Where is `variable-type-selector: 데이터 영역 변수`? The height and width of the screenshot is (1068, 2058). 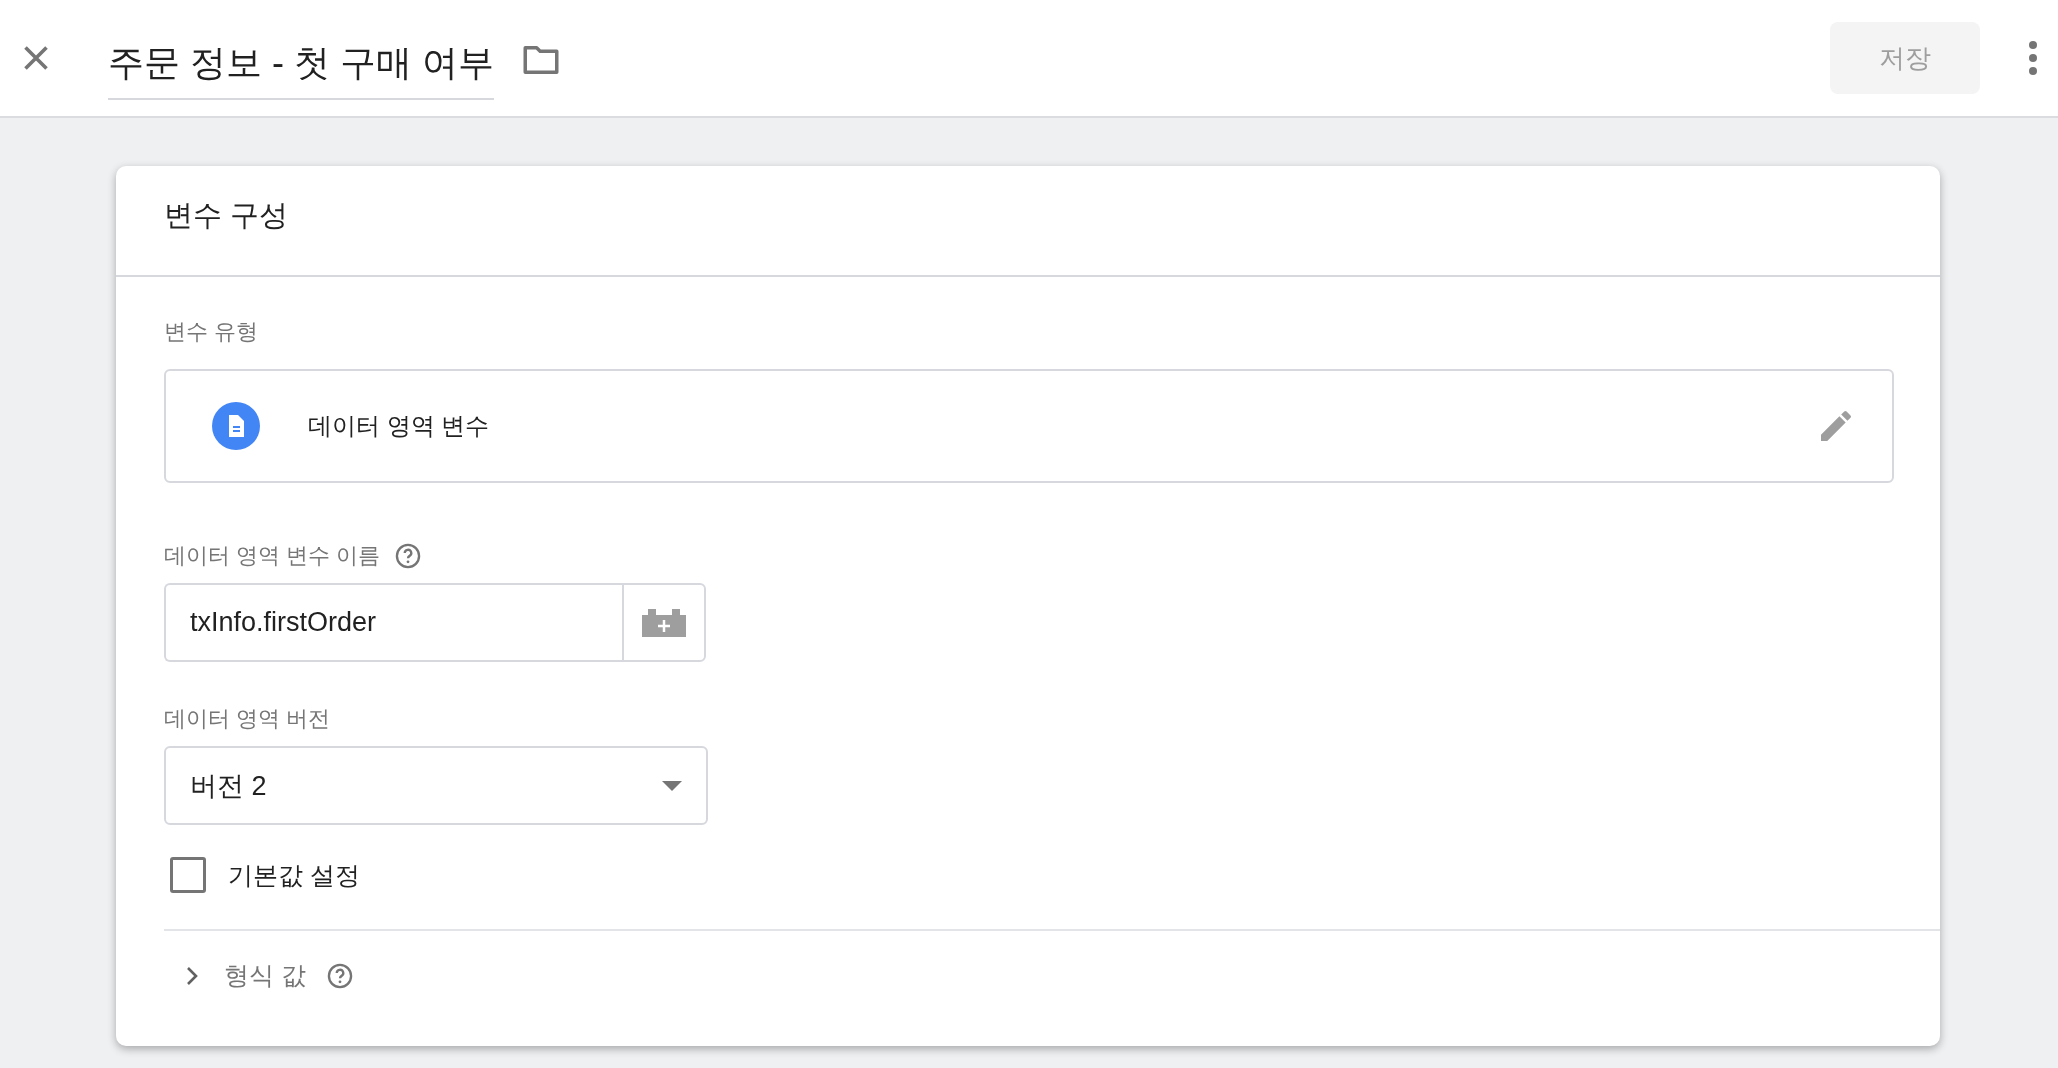
variable-type-selector: 데이터 영역 변수 is located at coordinates (1029, 426).